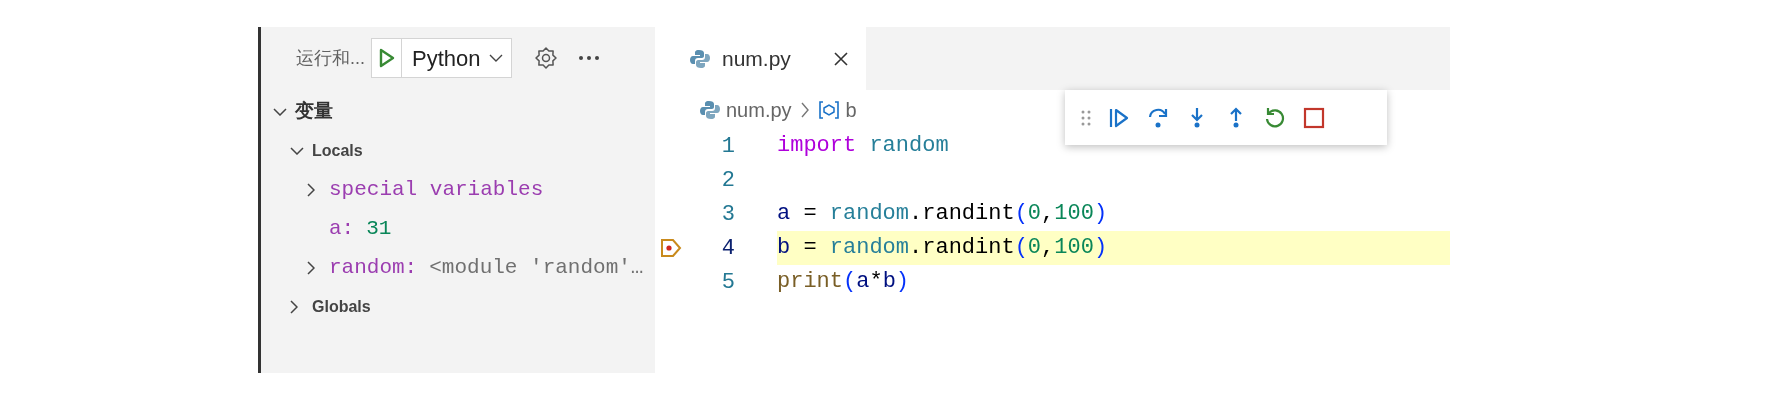  What do you see at coordinates (746, 109) in the screenshot?
I see `breadcrumb-item: num.py` at bounding box center [746, 109].